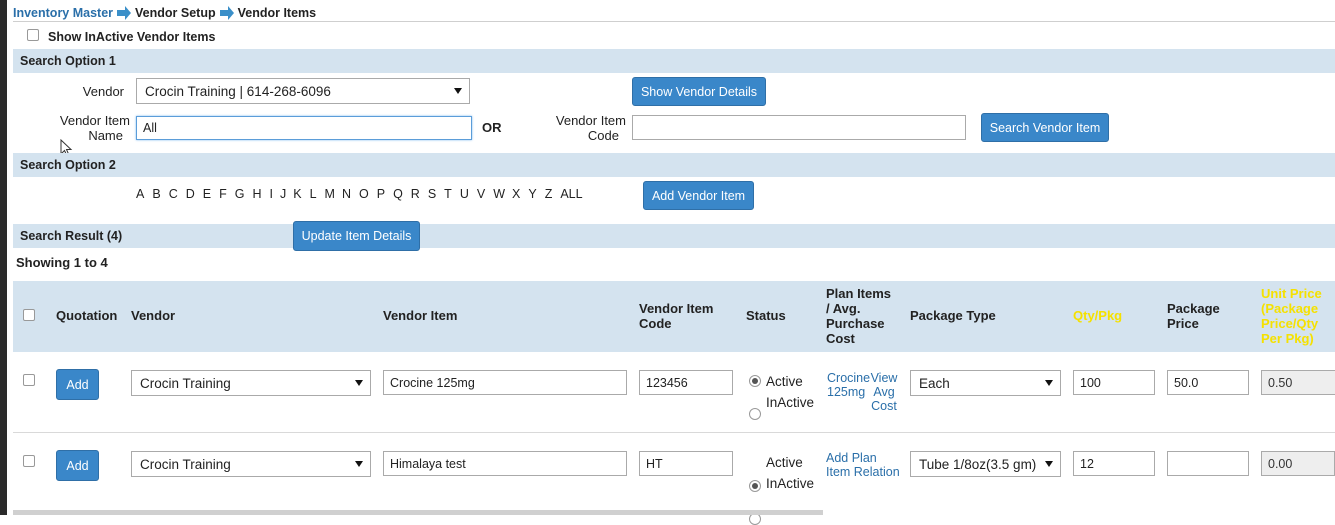 Image resolution: width=1335 pixels, height=525 pixels. I want to click on letter-filter-g: G, so click(240, 194).